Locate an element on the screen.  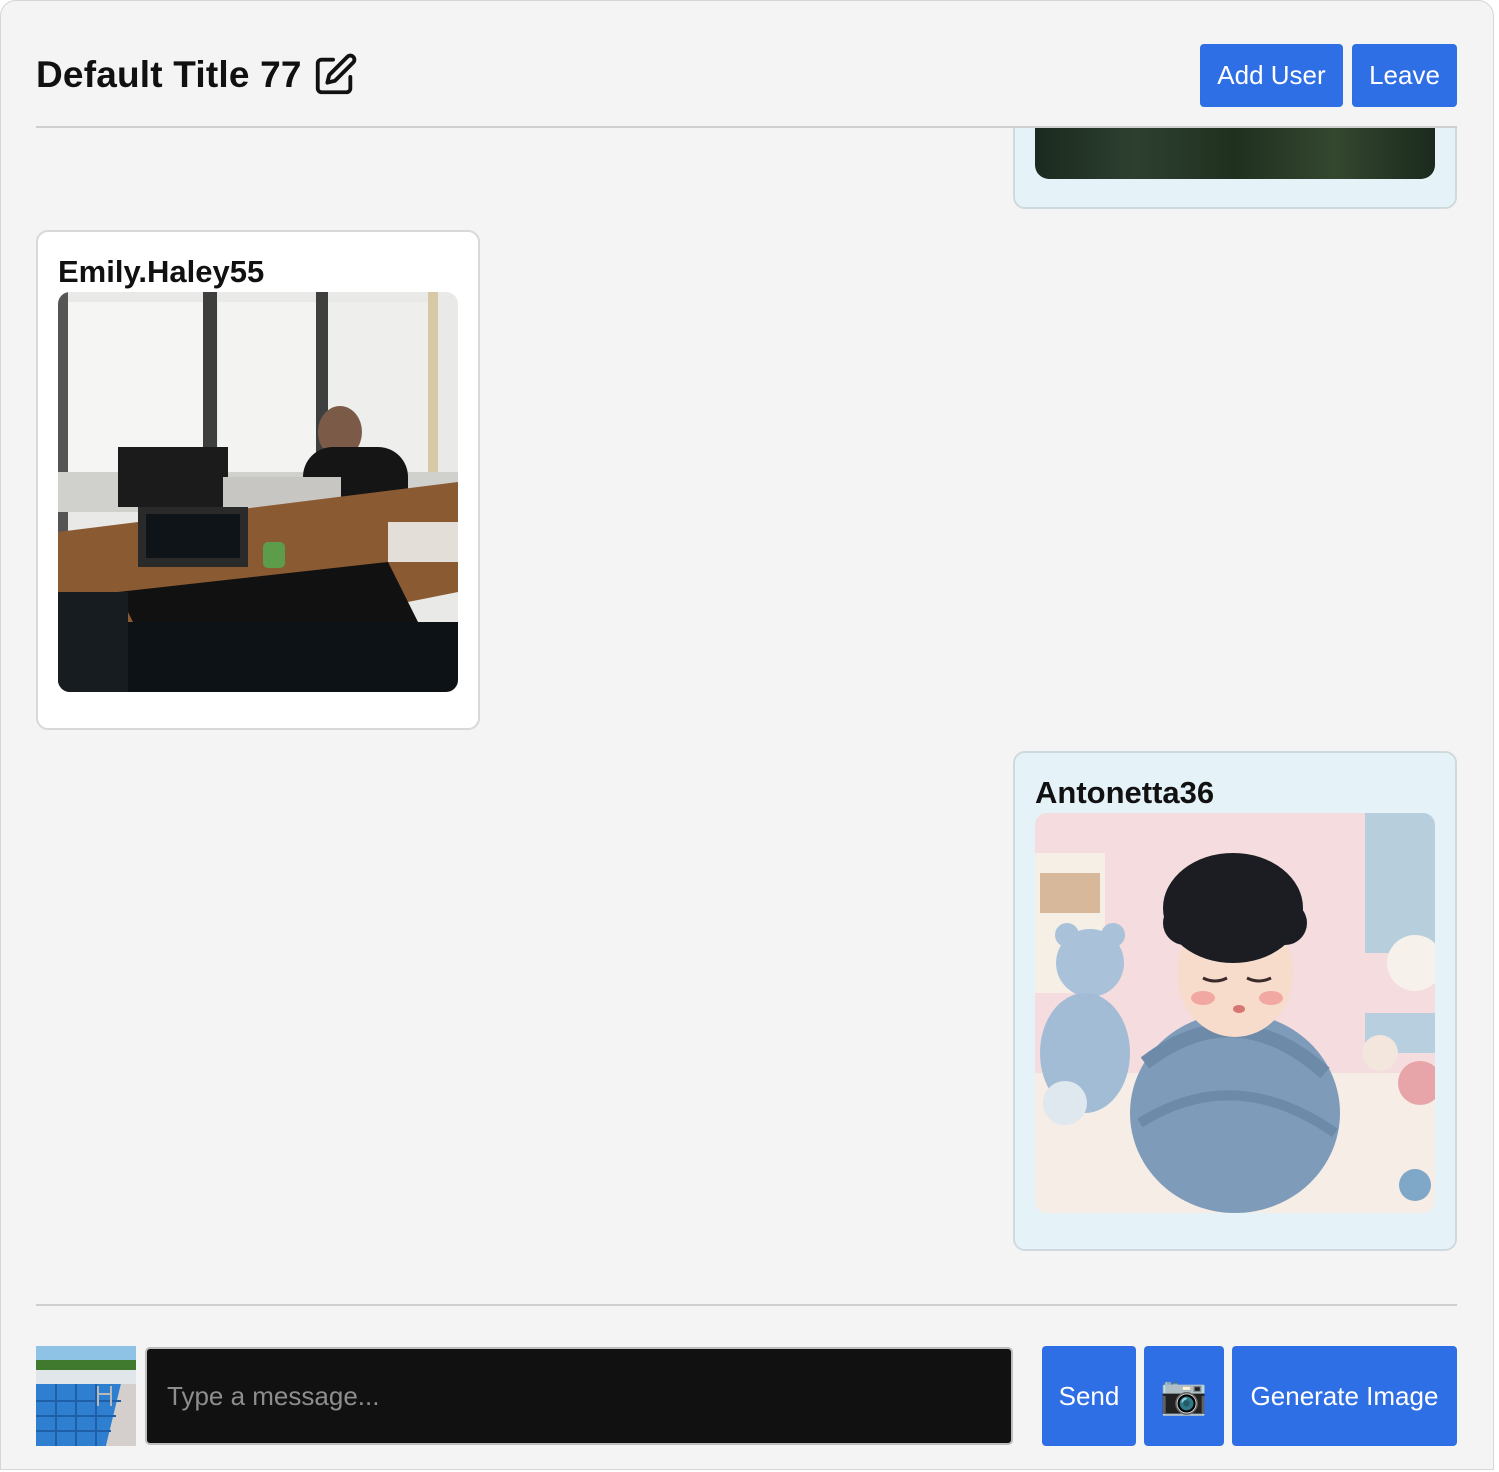
camera-button: 📷 is located at coordinates (1184, 1396).